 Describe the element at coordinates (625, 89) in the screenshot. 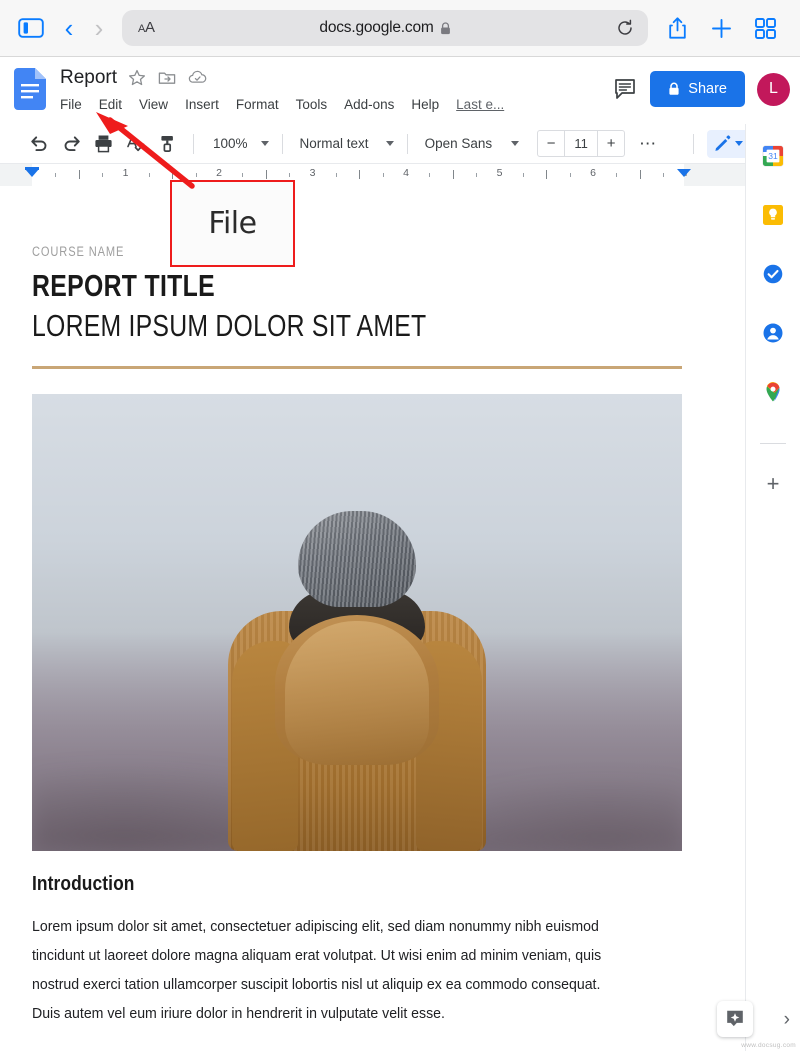

I see `comment-history-icon` at that location.